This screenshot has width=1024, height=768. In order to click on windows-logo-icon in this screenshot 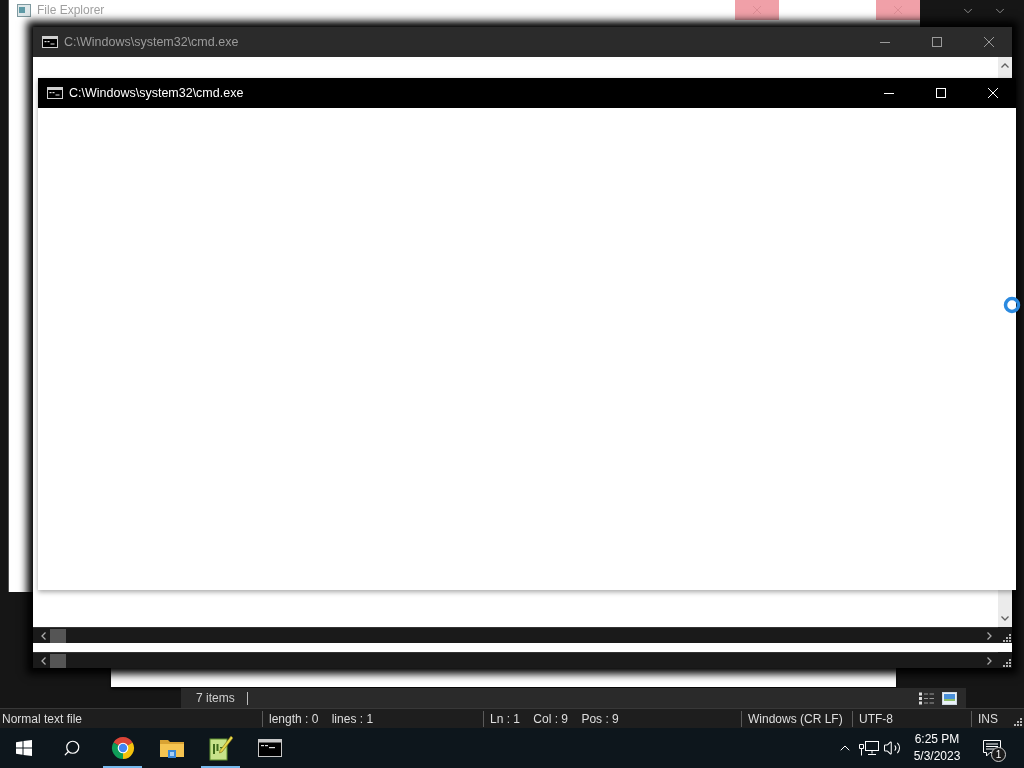, I will do `click(24, 748)`.